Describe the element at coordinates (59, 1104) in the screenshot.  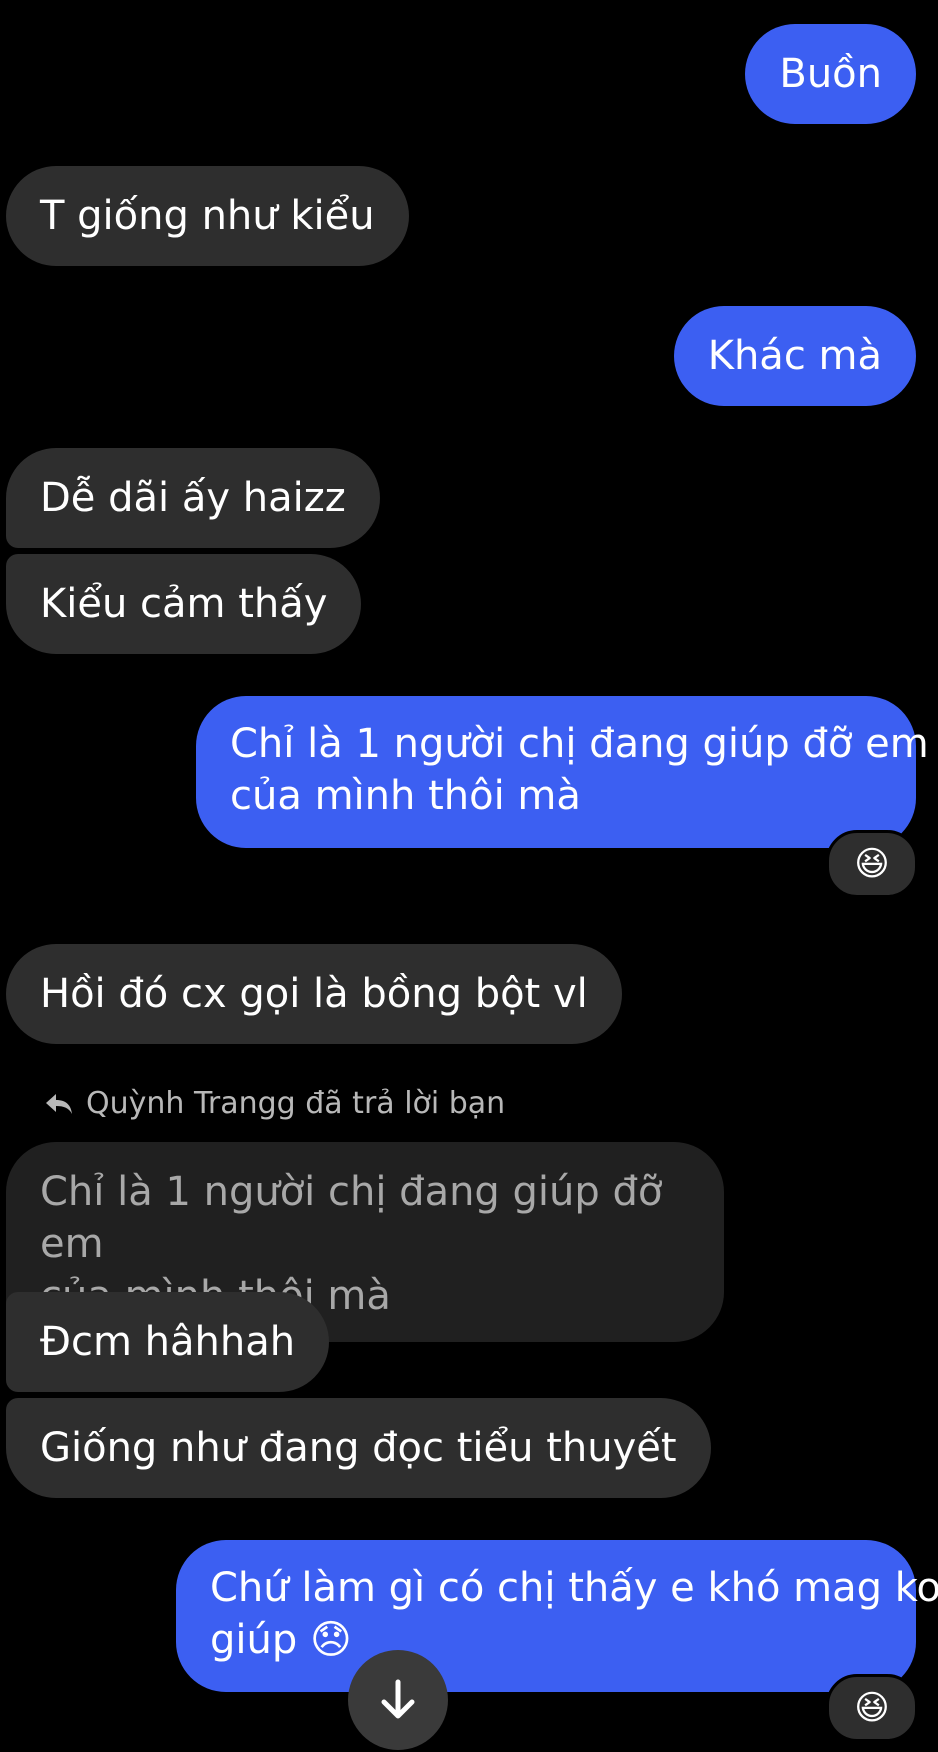
I see `reply-arrow-icon` at that location.